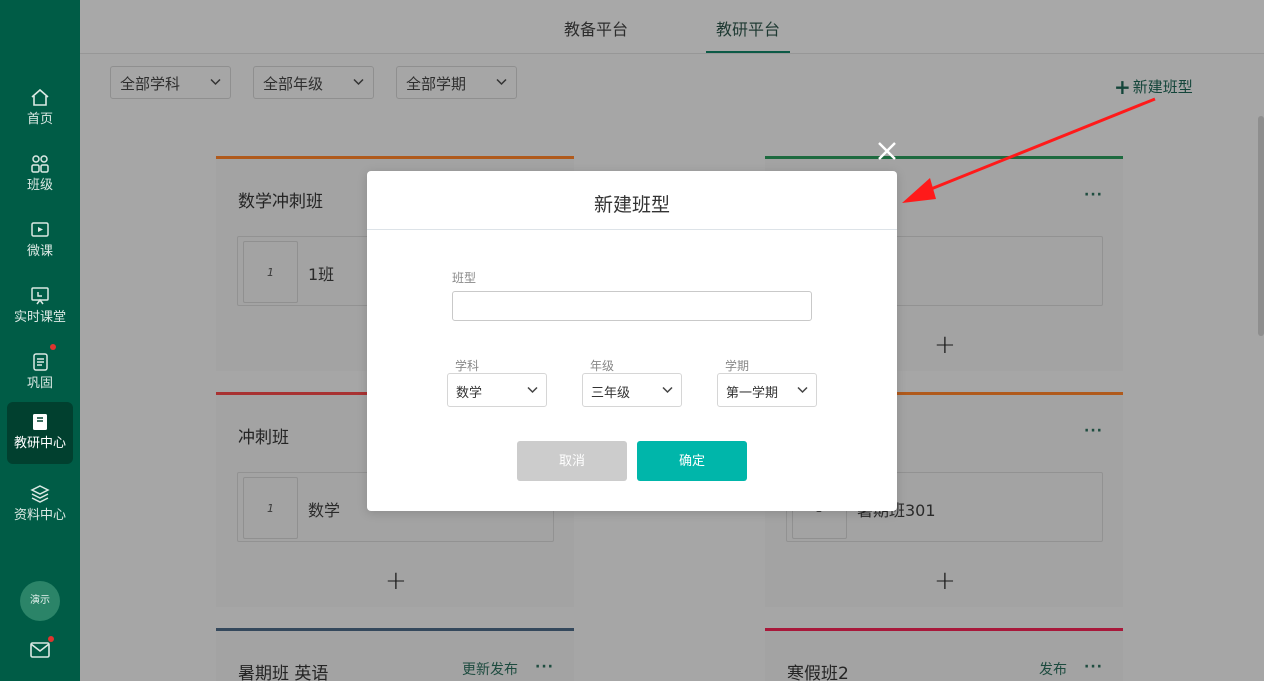  What do you see at coordinates (293, 84) in the screenshot?
I see `grade-filter-value: 全部年级` at bounding box center [293, 84].